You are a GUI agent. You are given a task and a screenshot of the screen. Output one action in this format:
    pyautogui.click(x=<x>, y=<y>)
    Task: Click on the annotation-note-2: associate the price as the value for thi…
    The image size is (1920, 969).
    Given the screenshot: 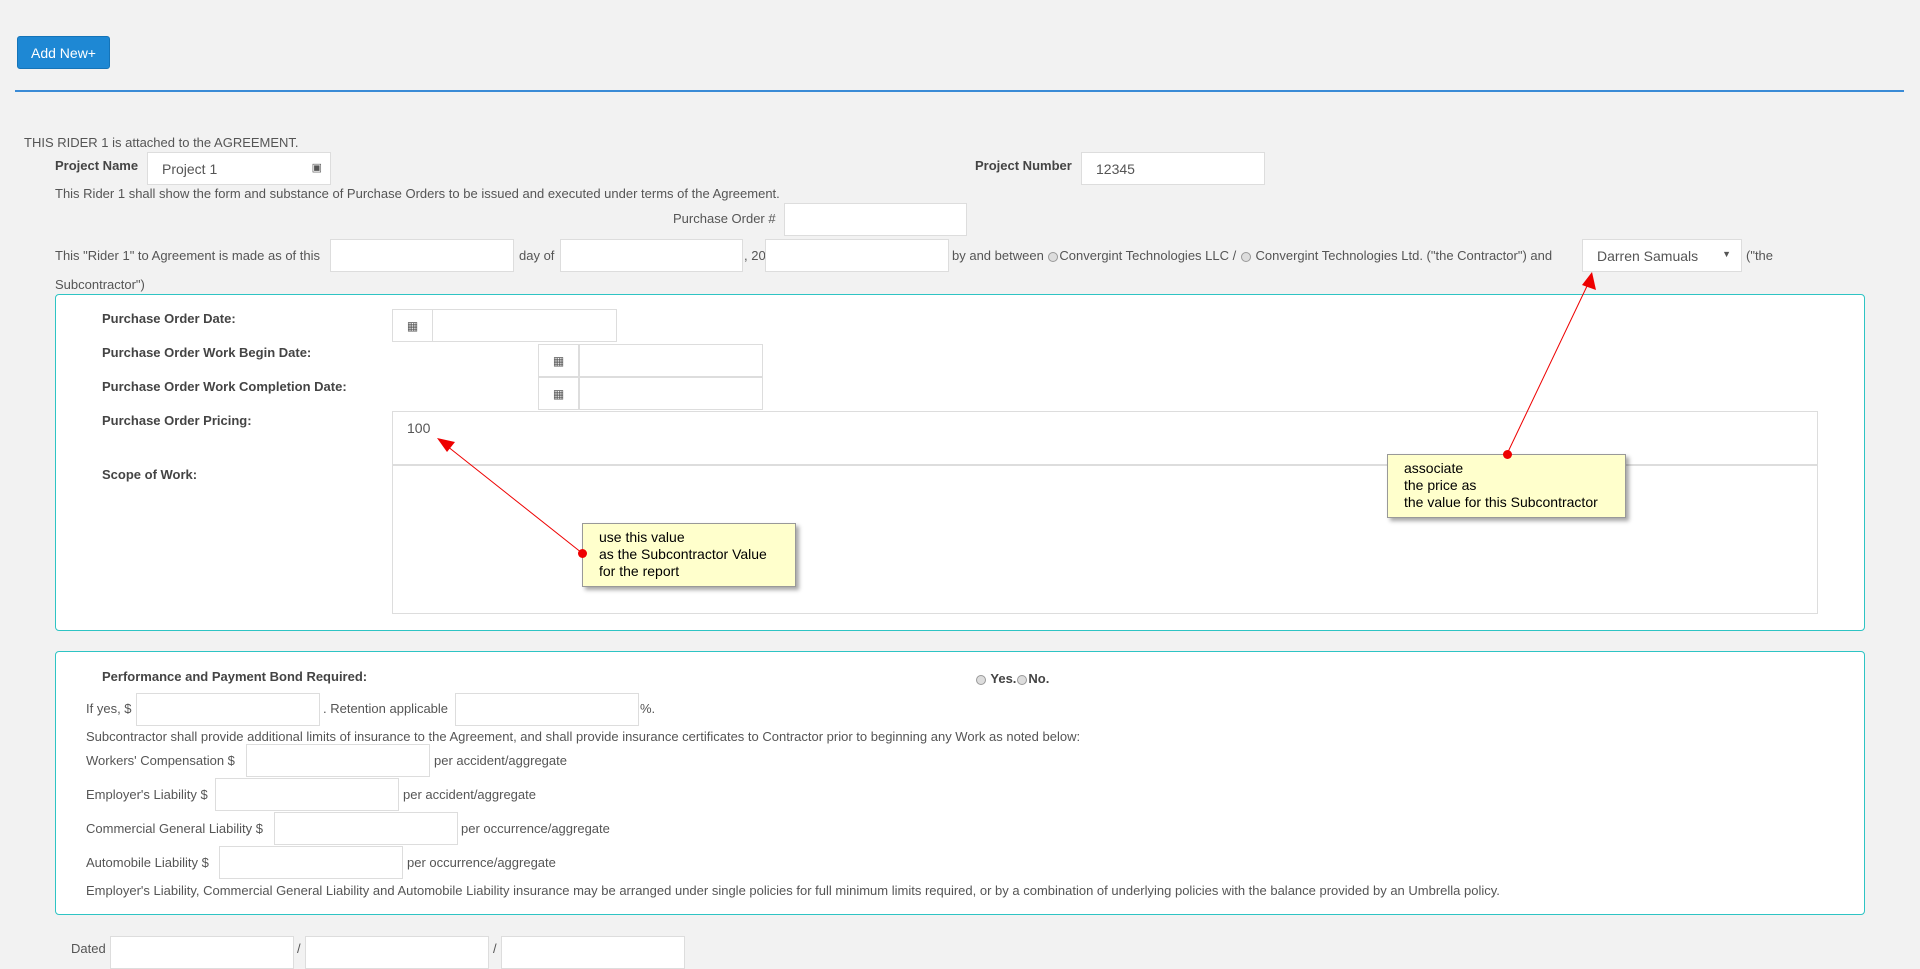 What is the action you would take?
    pyautogui.click(x=1506, y=486)
    